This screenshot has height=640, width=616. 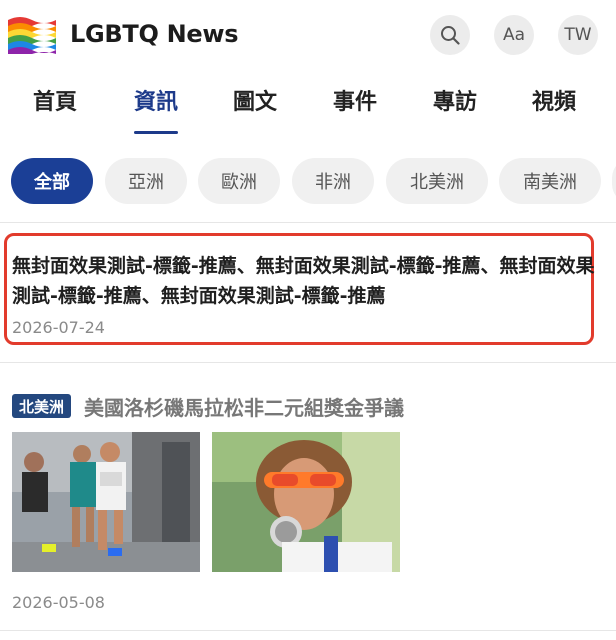 I want to click on article-date: 2026-05-08, so click(x=58, y=602).